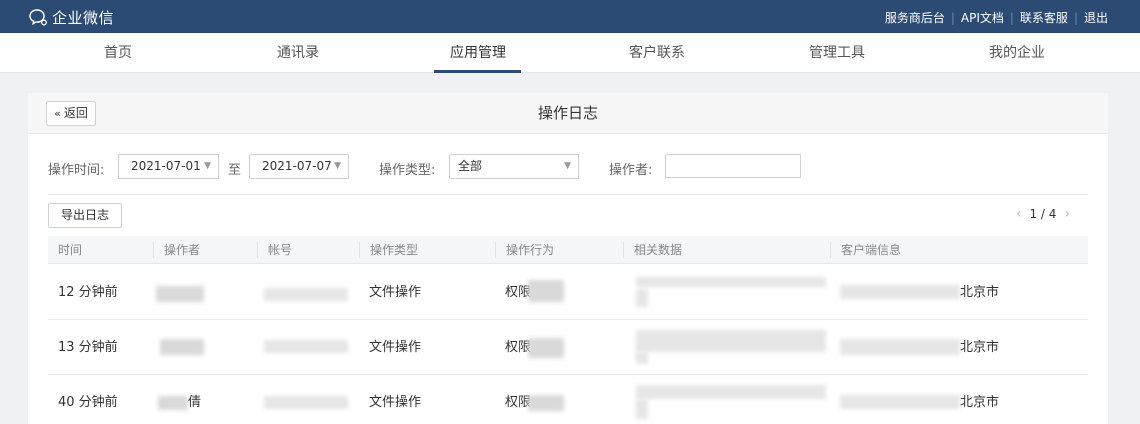 The image size is (1140, 424). I want to click on table-row: 40 分钟前 倩 文件操作 权限 北京市, so click(568, 399).